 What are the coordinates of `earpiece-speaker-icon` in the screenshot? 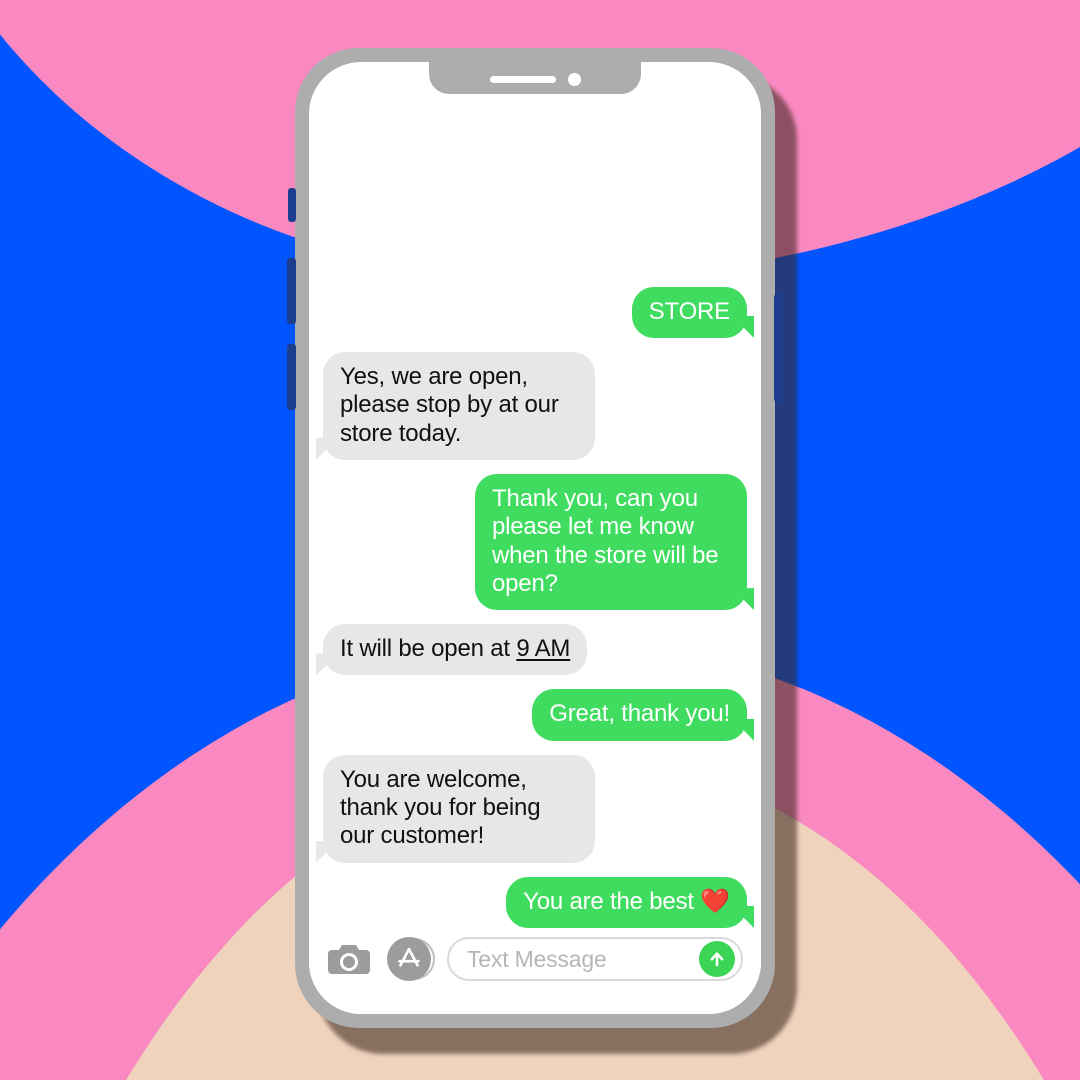 It's located at (522, 79).